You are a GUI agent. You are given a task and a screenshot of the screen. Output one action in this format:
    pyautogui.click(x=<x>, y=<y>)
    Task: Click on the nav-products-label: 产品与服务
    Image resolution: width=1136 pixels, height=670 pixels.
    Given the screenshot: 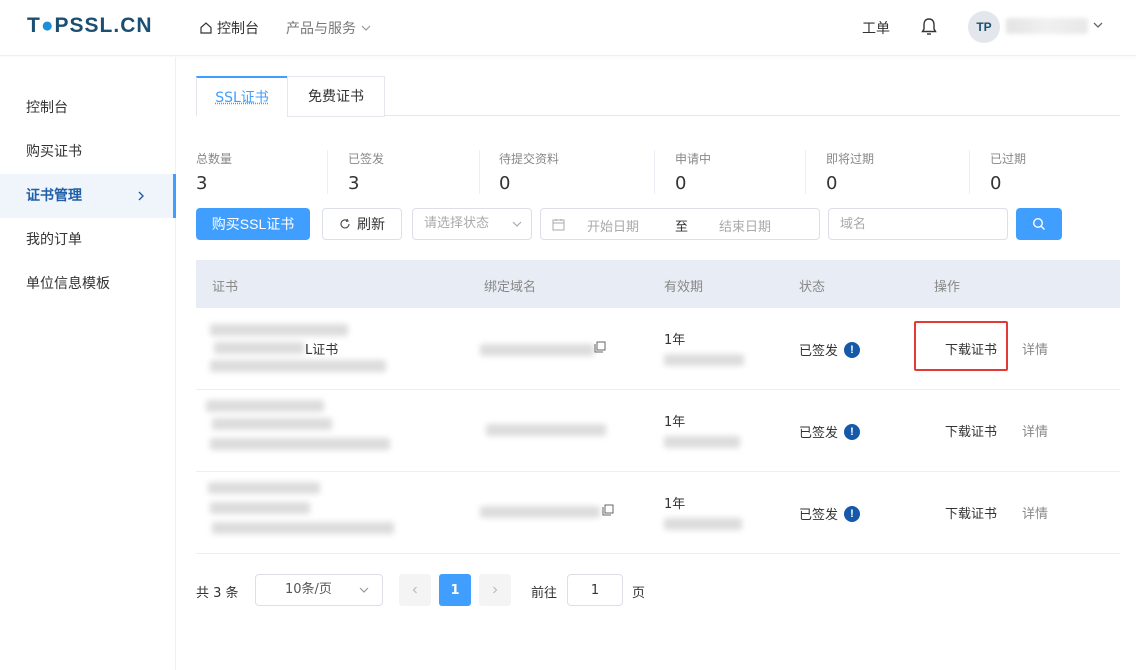 What is the action you would take?
    pyautogui.click(x=321, y=29)
    